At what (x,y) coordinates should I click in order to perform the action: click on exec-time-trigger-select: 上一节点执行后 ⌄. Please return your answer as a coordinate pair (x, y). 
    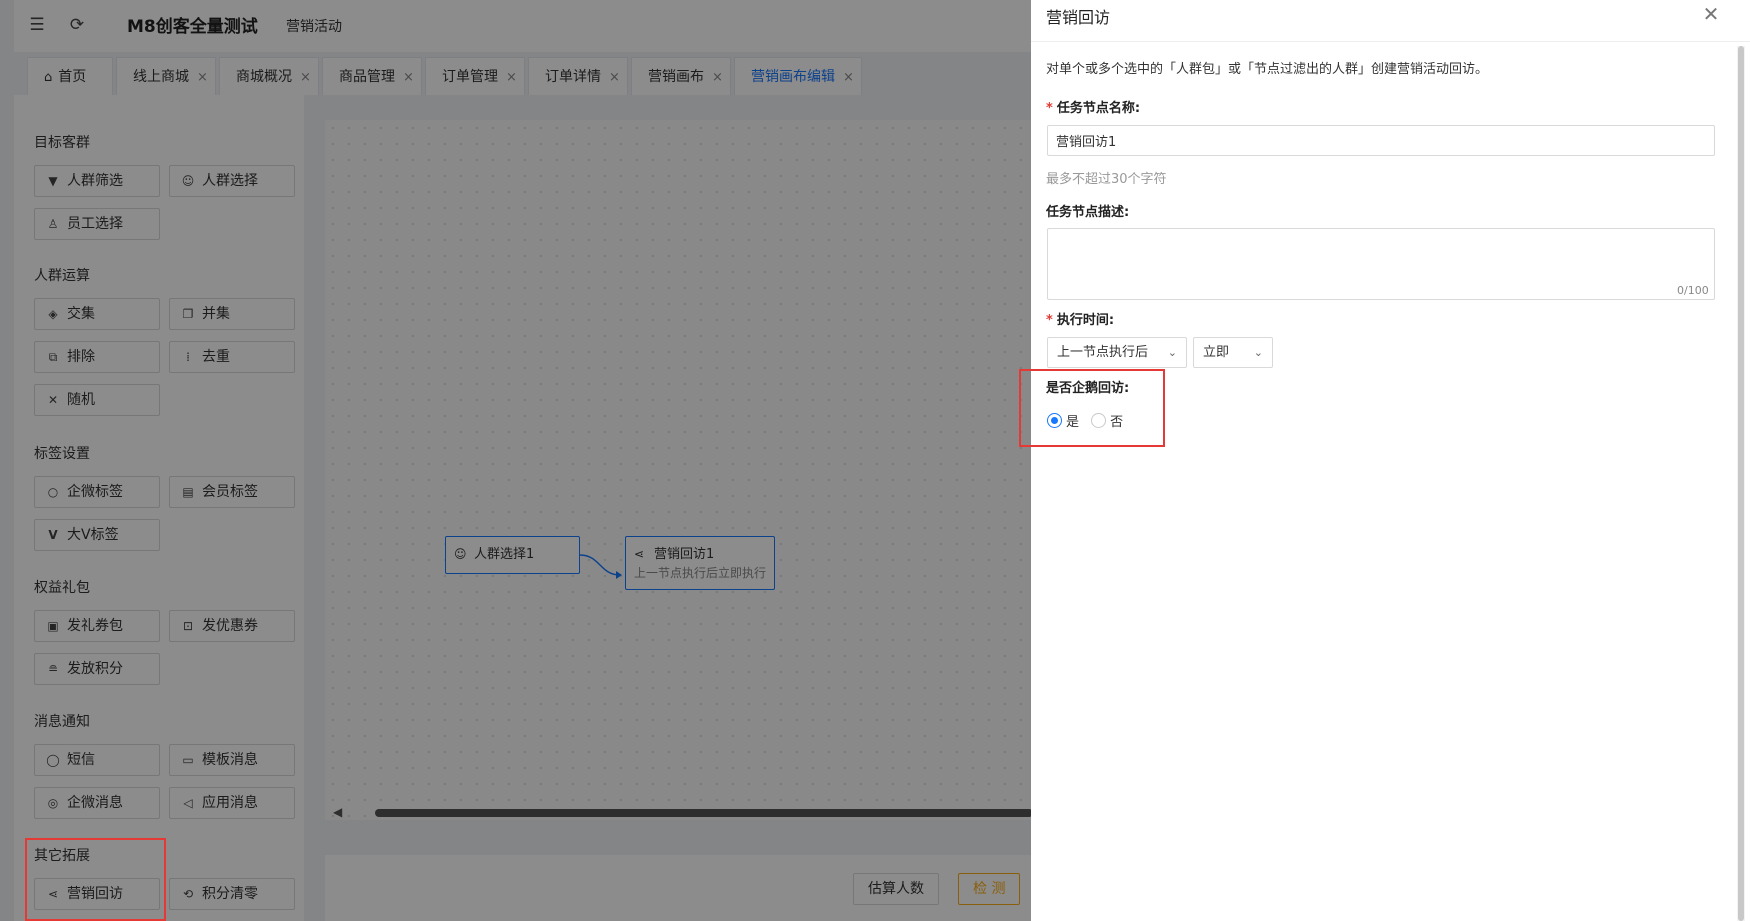
    Looking at the image, I should click on (1117, 352).